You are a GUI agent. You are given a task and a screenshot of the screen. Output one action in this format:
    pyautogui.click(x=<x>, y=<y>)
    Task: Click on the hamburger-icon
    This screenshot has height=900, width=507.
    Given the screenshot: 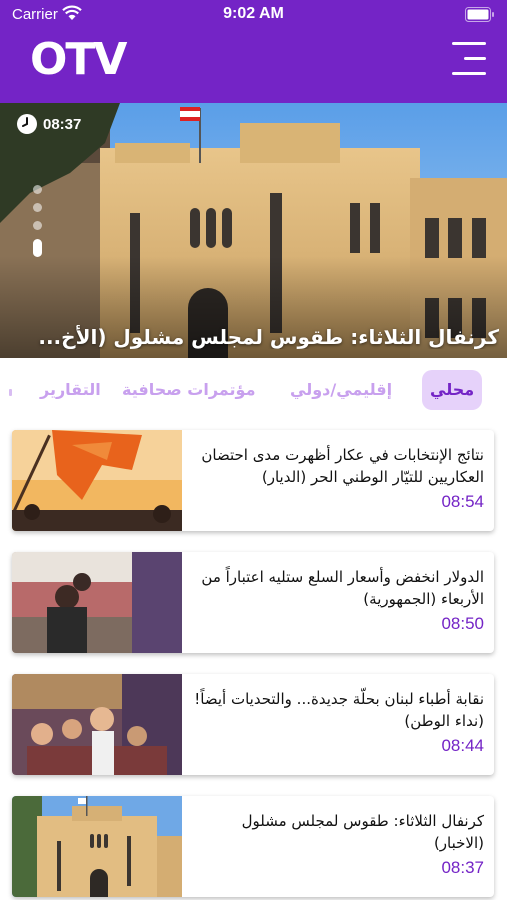 What is the action you would take?
    pyautogui.click(x=469, y=43)
    